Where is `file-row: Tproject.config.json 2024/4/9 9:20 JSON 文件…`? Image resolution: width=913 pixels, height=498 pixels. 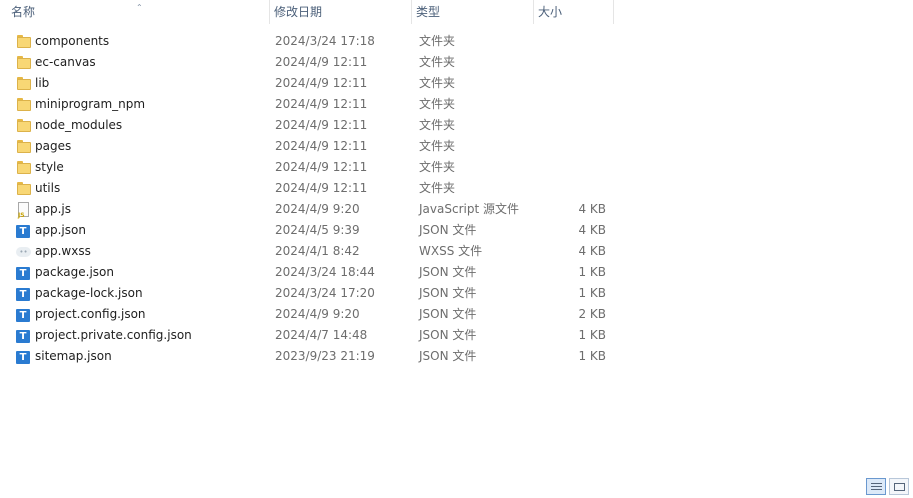 file-row: Tproject.config.json 2024/4/9 9:20 JSON 文件… is located at coordinates (307, 314).